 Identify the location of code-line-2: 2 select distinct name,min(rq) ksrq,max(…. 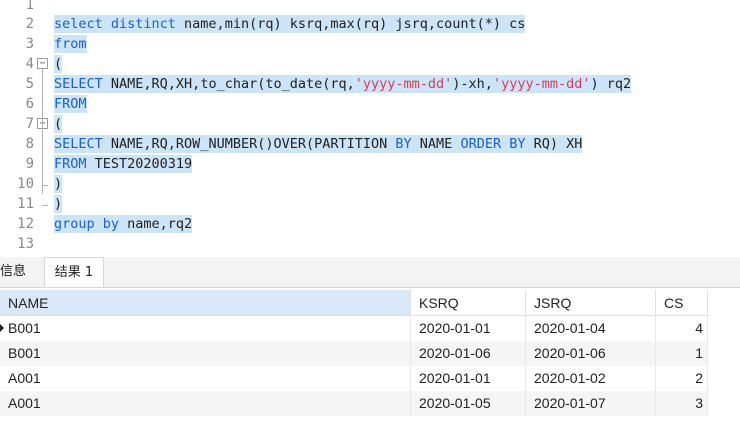
(370, 24).